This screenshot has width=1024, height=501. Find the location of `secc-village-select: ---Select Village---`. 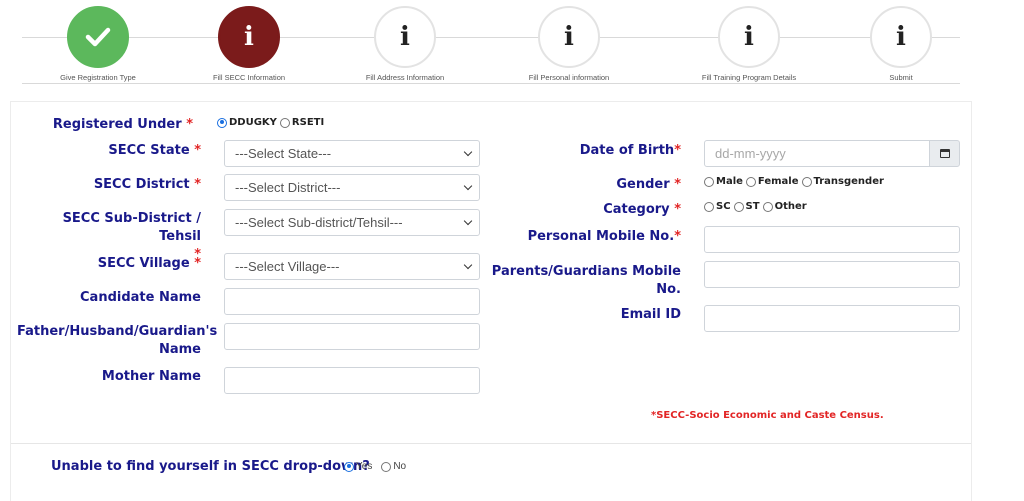

secc-village-select: ---Select Village--- is located at coordinates (352, 266).